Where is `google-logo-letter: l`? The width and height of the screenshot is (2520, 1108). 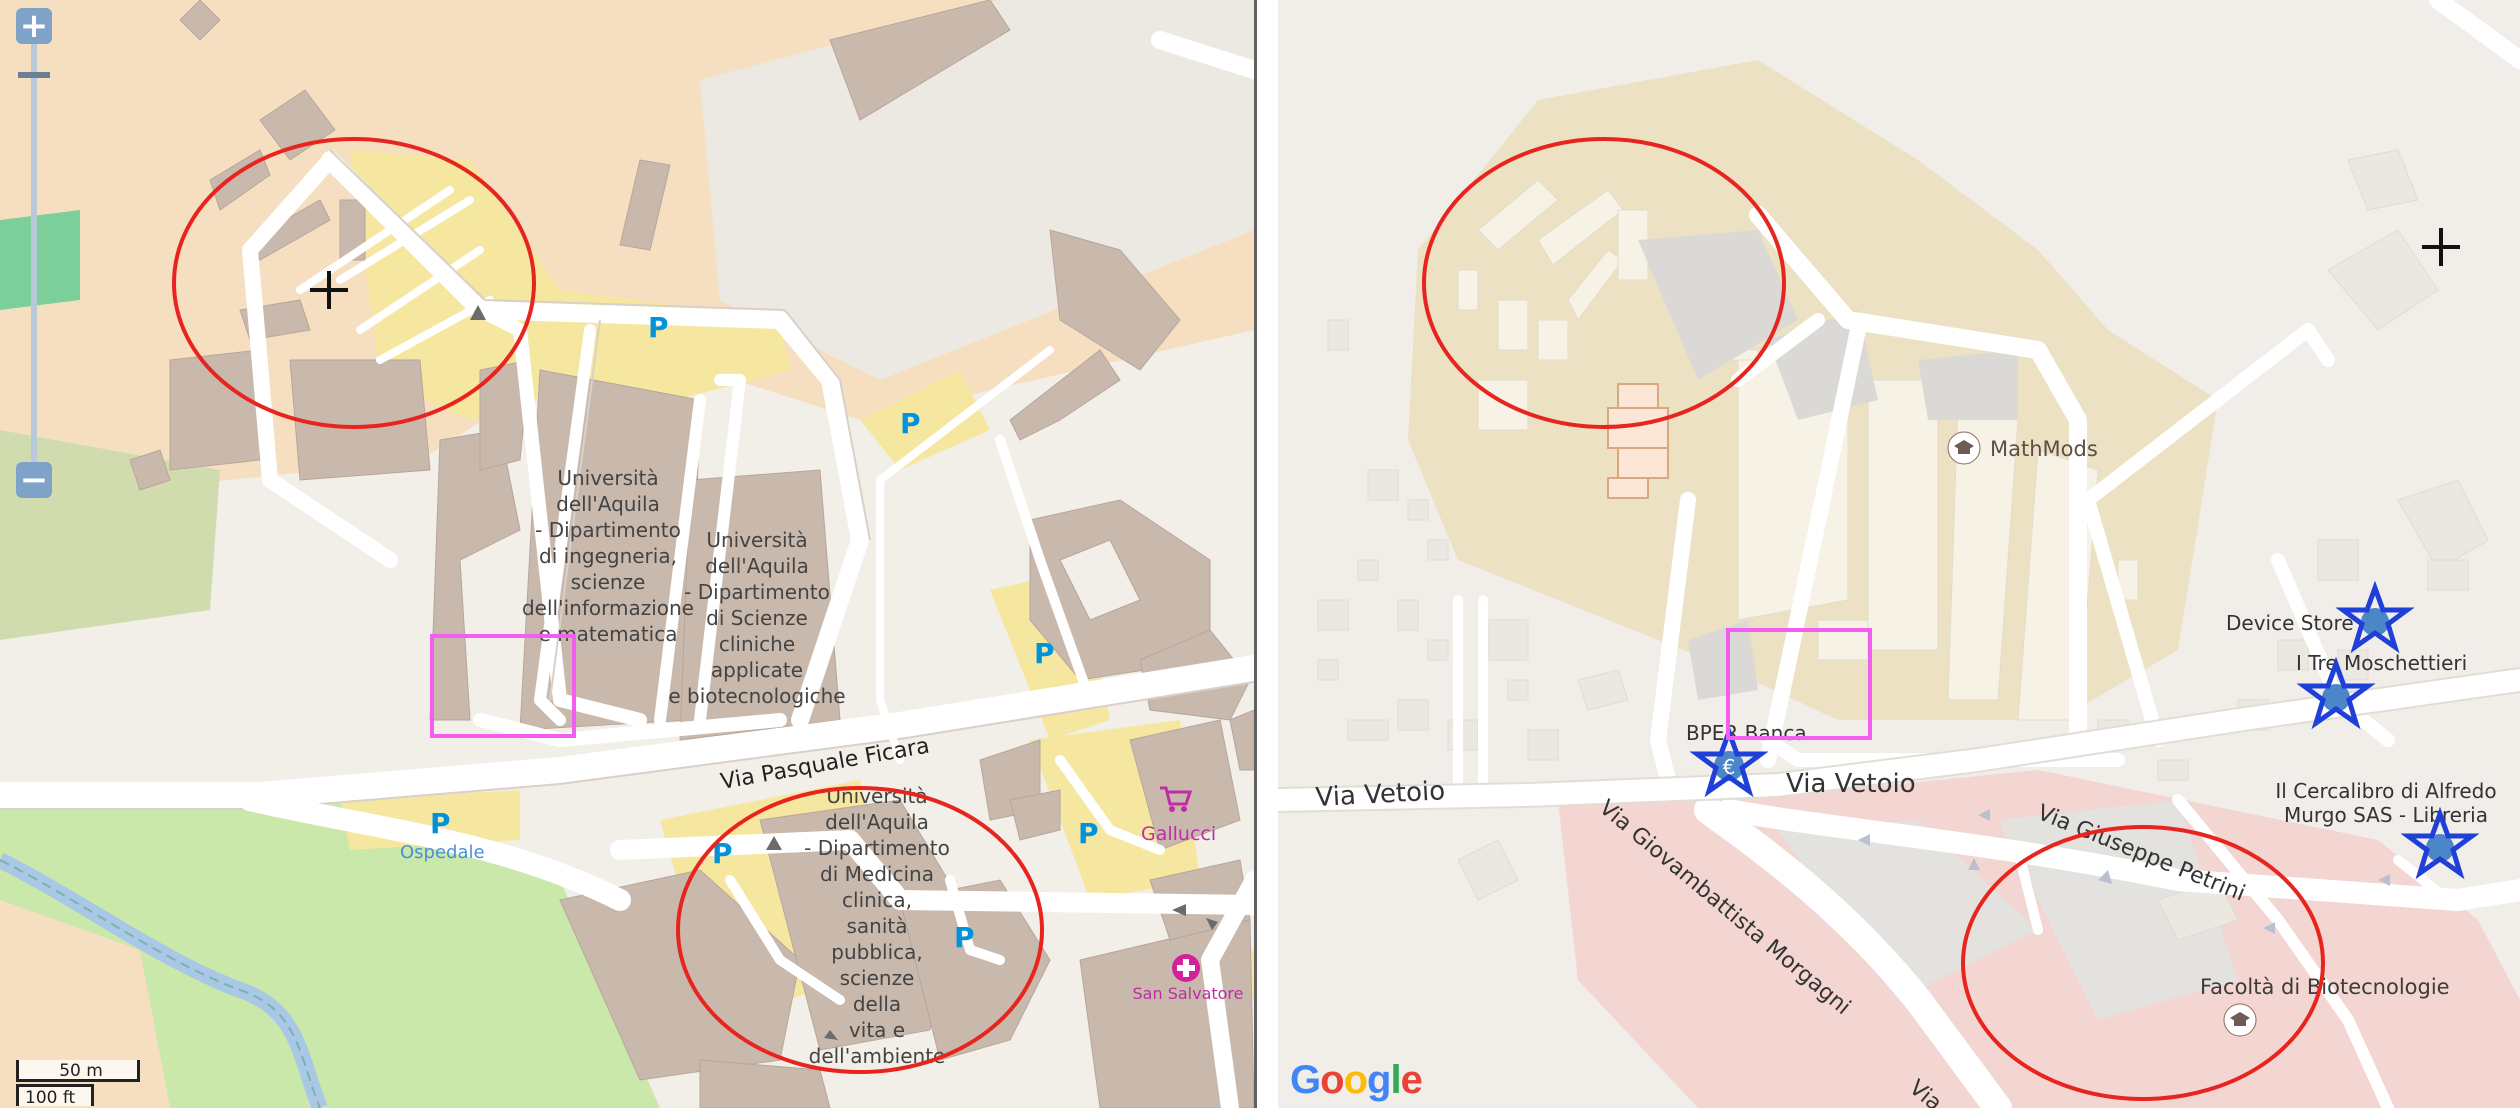 google-logo-letter: l is located at coordinates (1395, 1080).